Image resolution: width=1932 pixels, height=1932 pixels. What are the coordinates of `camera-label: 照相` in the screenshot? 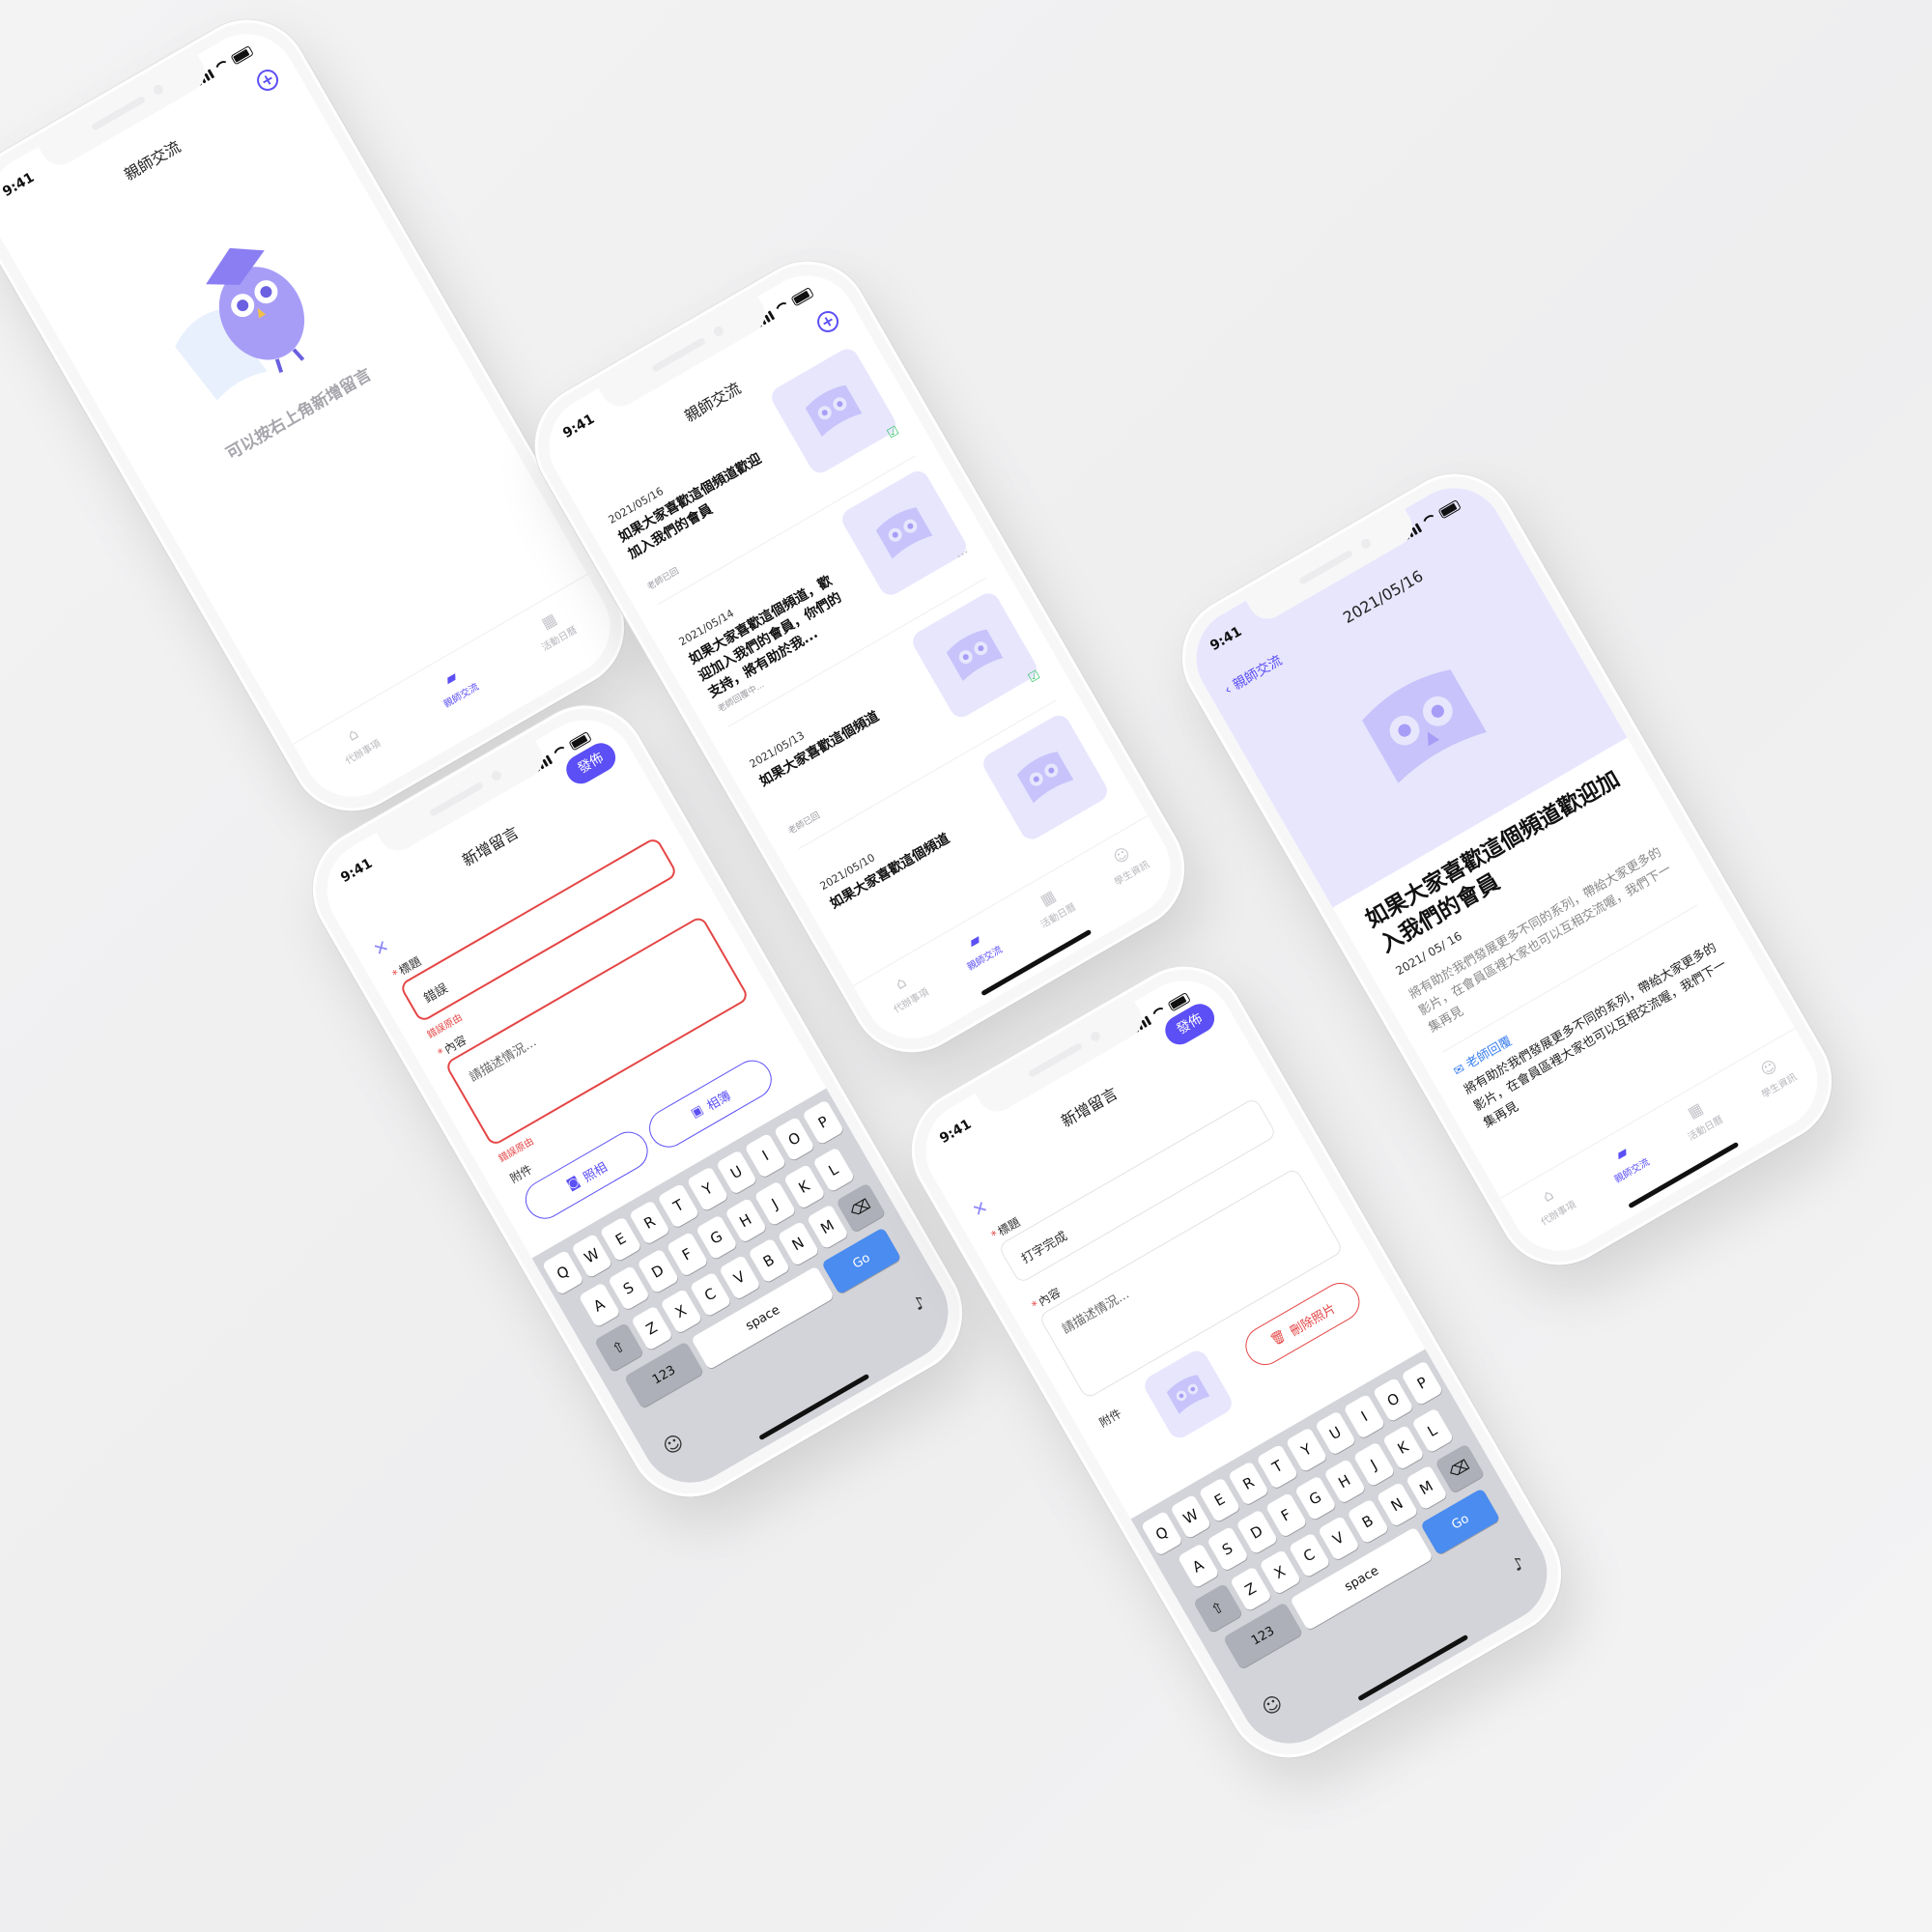 It's located at (596, 1172).